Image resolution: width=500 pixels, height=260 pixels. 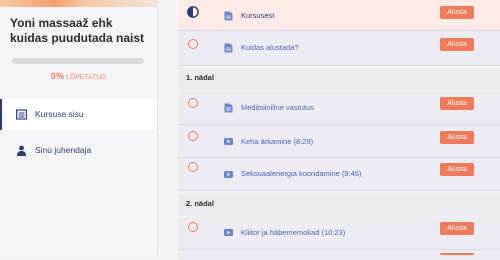 What do you see at coordinates (21, 150) in the screenshot?
I see `user-icon` at bounding box center [21, 150].